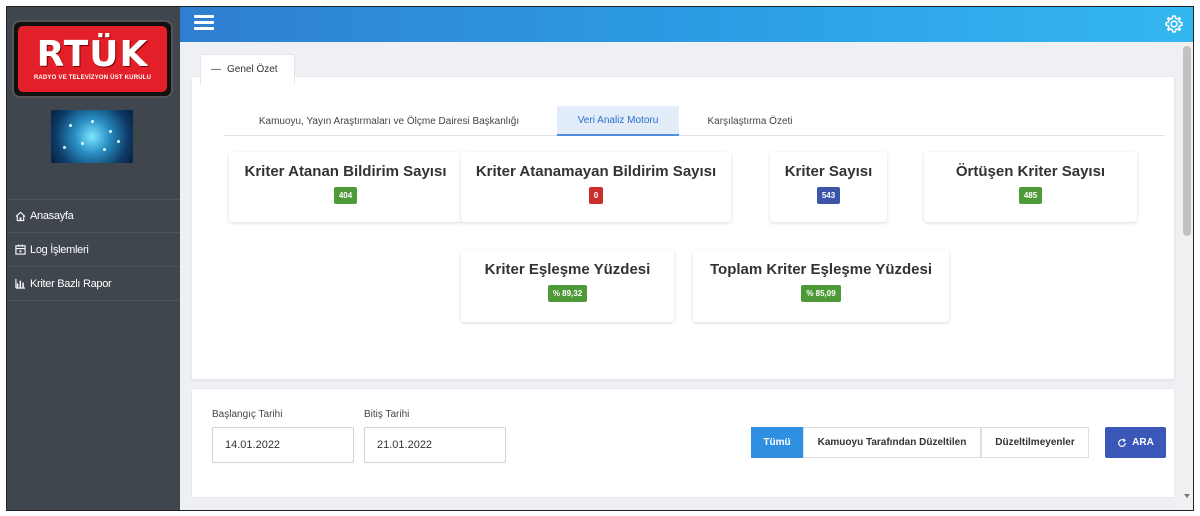 The height and width of the screenshot is (516, 1200). What do you see at coordinates (1030, 171) in the screenshot?
I see `stat-label: Örtüşen Kriter Sayısı` at bounding box center [1030, 171].